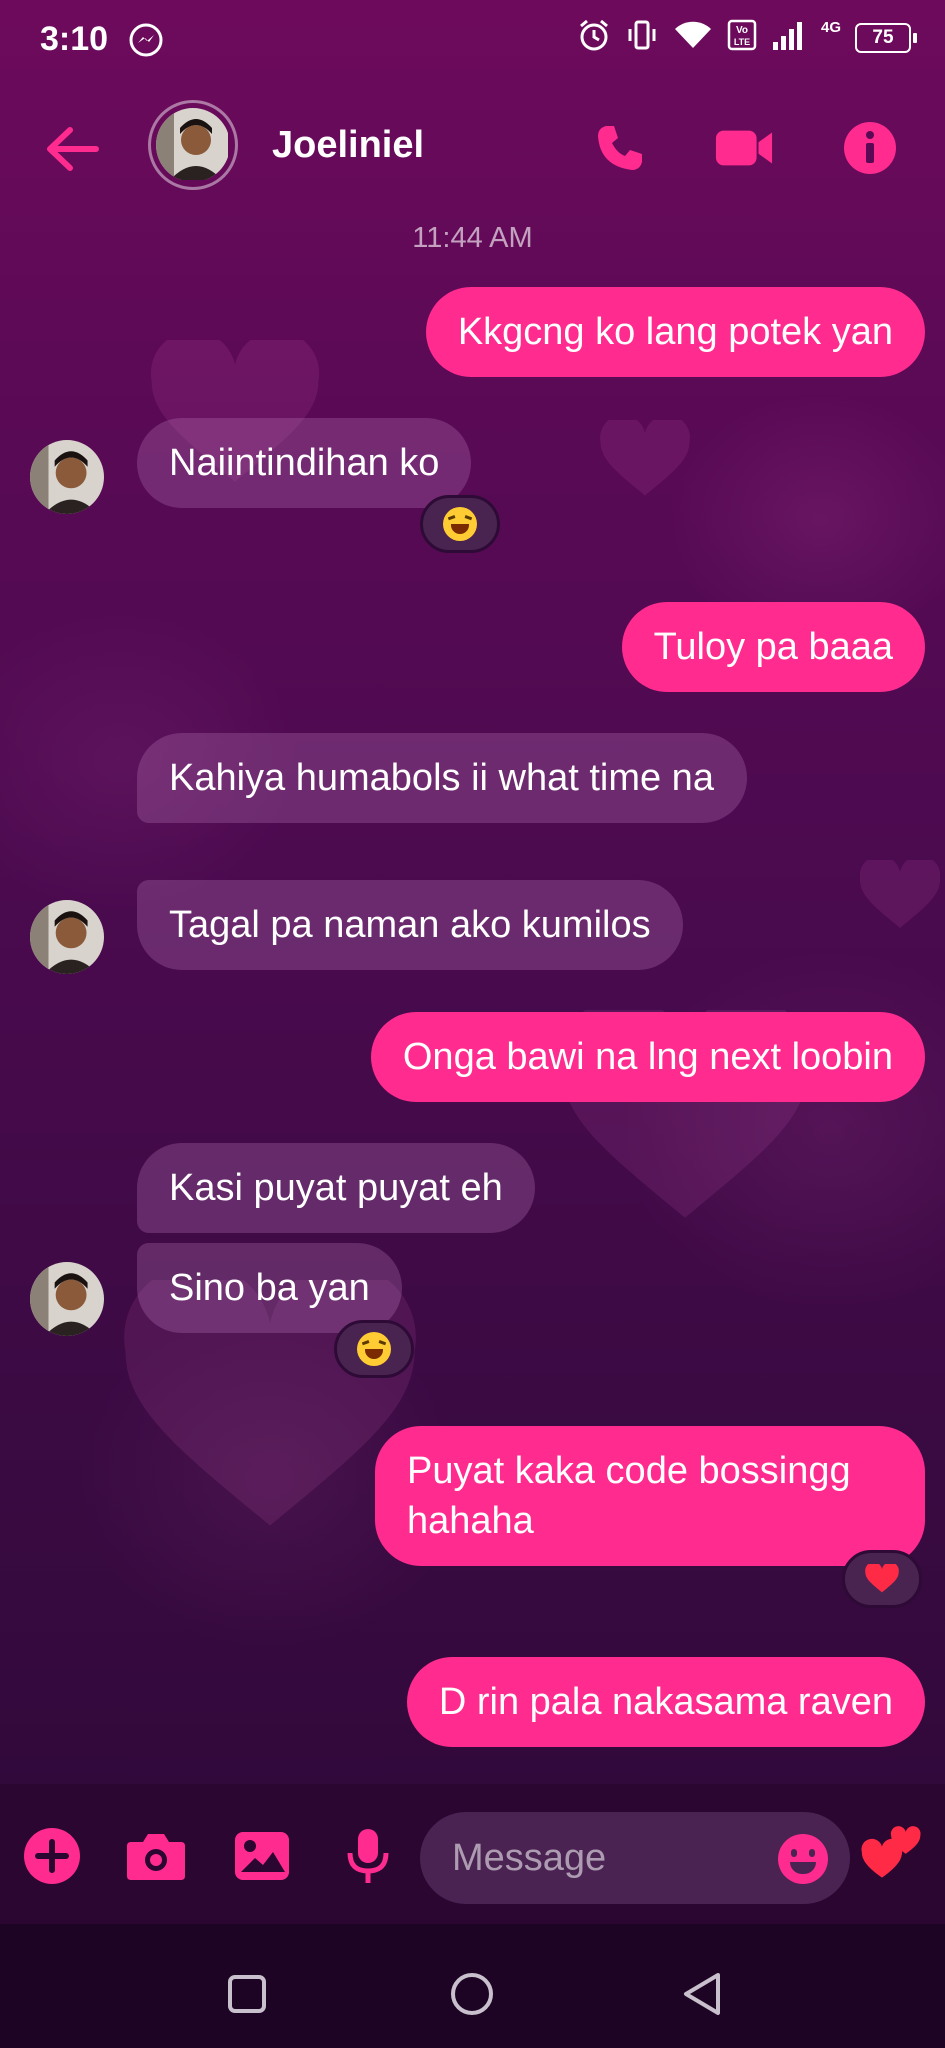 The height and width of the screenshot is (2048, 945). Describe the element at coordinates (247, 1994) in the screenshot. I see `recent-apps-icon` at that location.